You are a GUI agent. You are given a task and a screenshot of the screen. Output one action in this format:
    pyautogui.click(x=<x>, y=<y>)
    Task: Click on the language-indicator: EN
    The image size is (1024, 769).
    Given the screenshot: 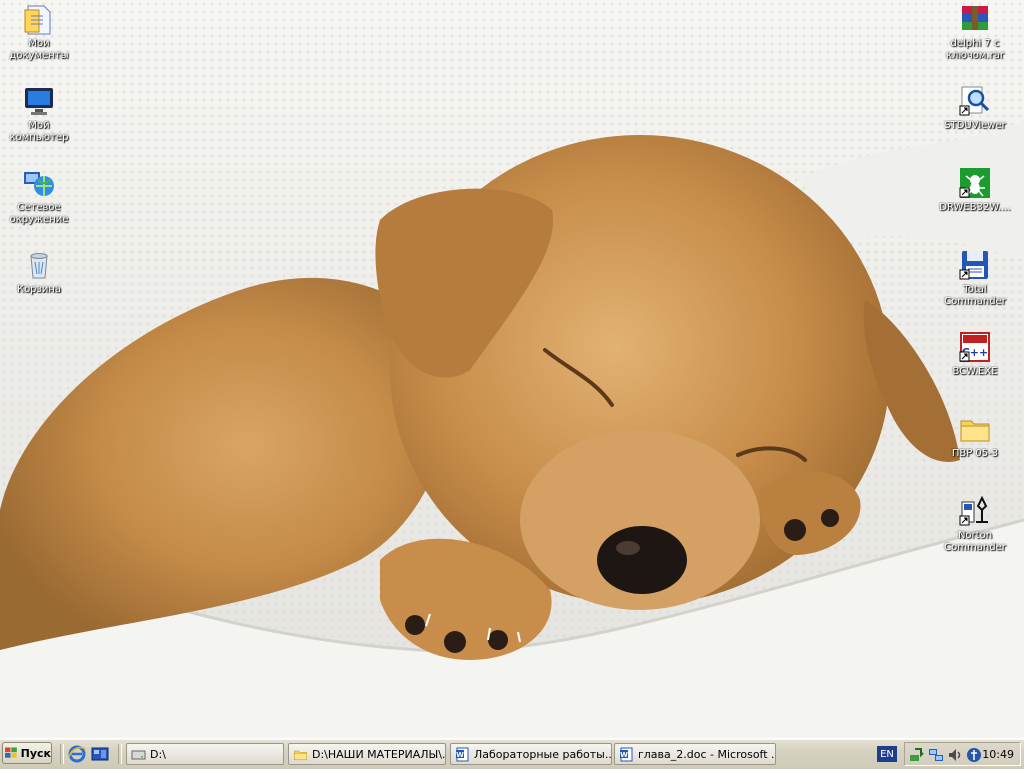 What is the action you would take?
    pyautogui.click(x=887, y=754)
    